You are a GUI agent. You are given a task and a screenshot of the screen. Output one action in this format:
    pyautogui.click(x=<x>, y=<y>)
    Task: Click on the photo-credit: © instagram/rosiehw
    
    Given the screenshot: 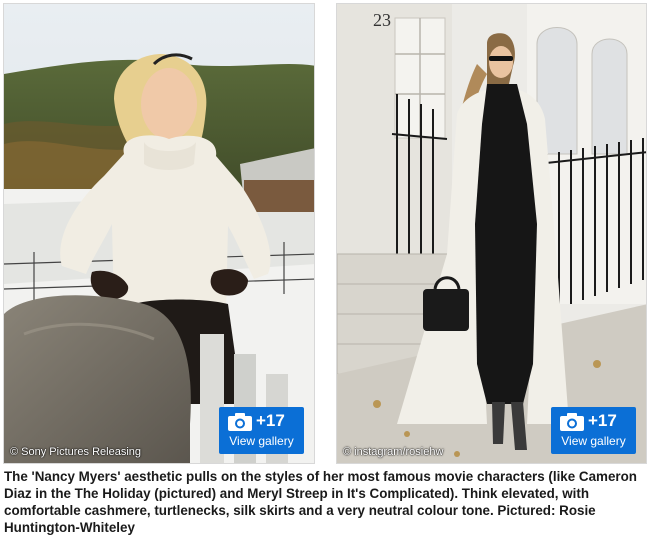 What is the action you would take?
    pyautogui.click(x=393, y=452)
    